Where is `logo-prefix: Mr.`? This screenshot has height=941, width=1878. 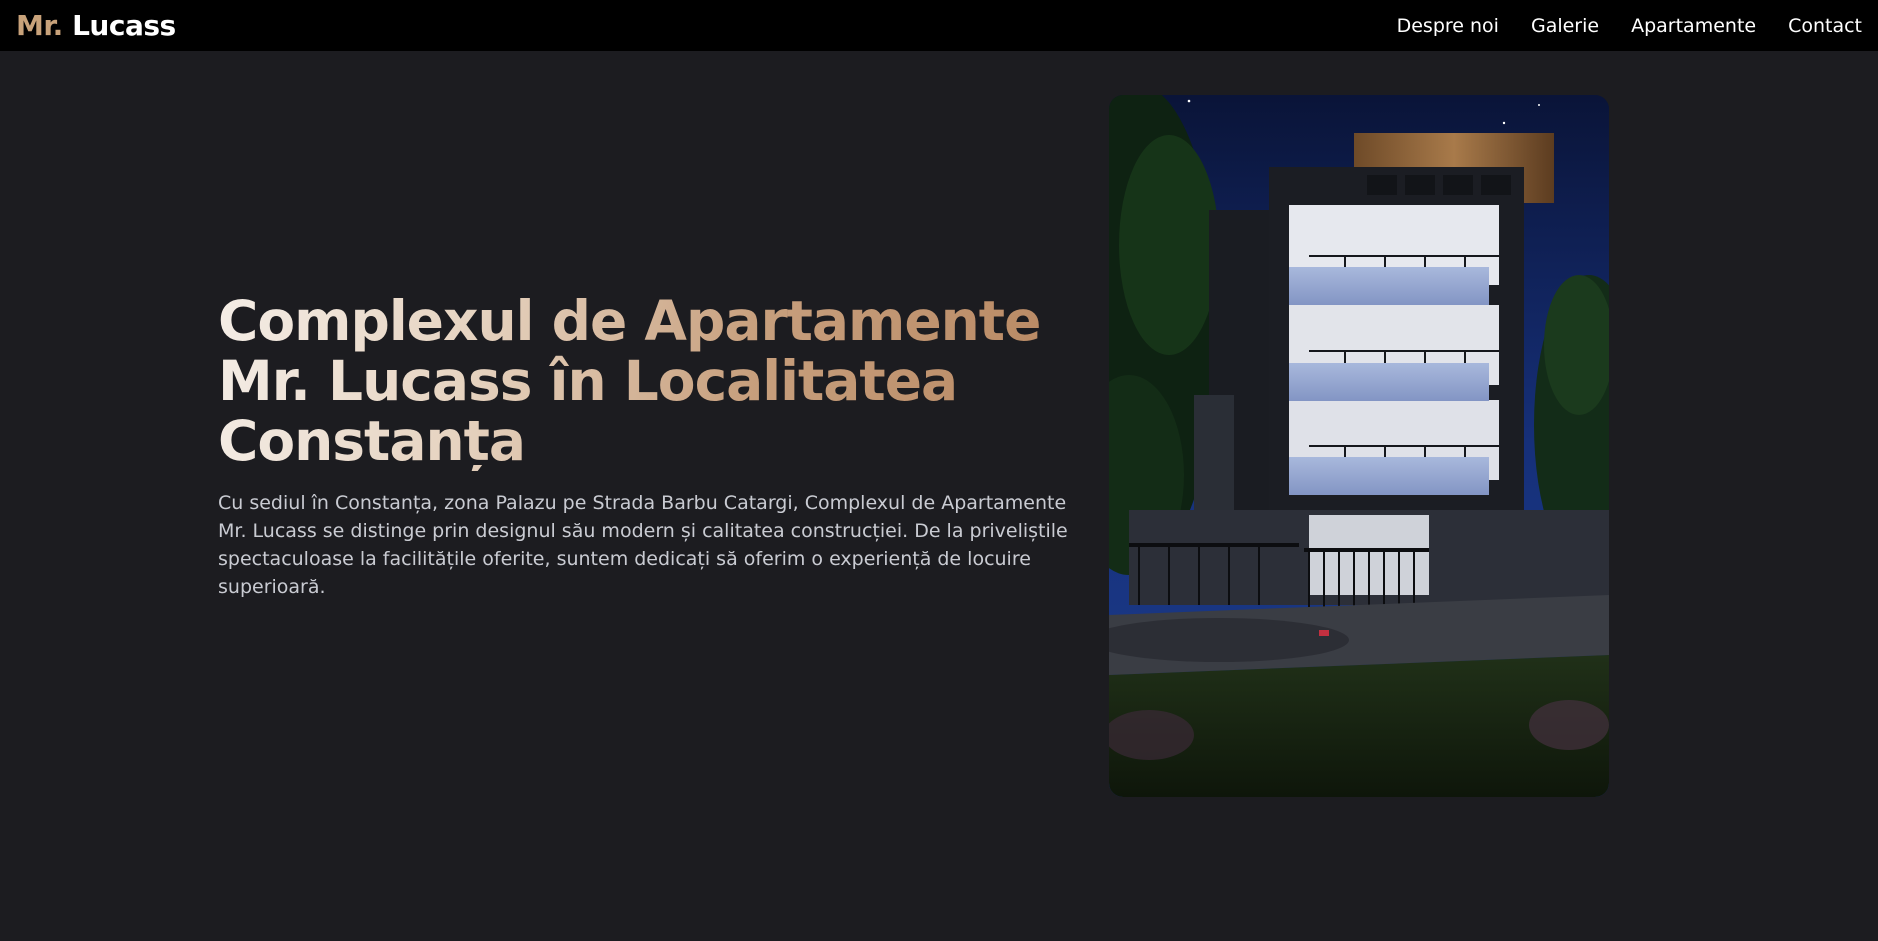
logo-prefix: Mr. is located at coordinates (39, 25).